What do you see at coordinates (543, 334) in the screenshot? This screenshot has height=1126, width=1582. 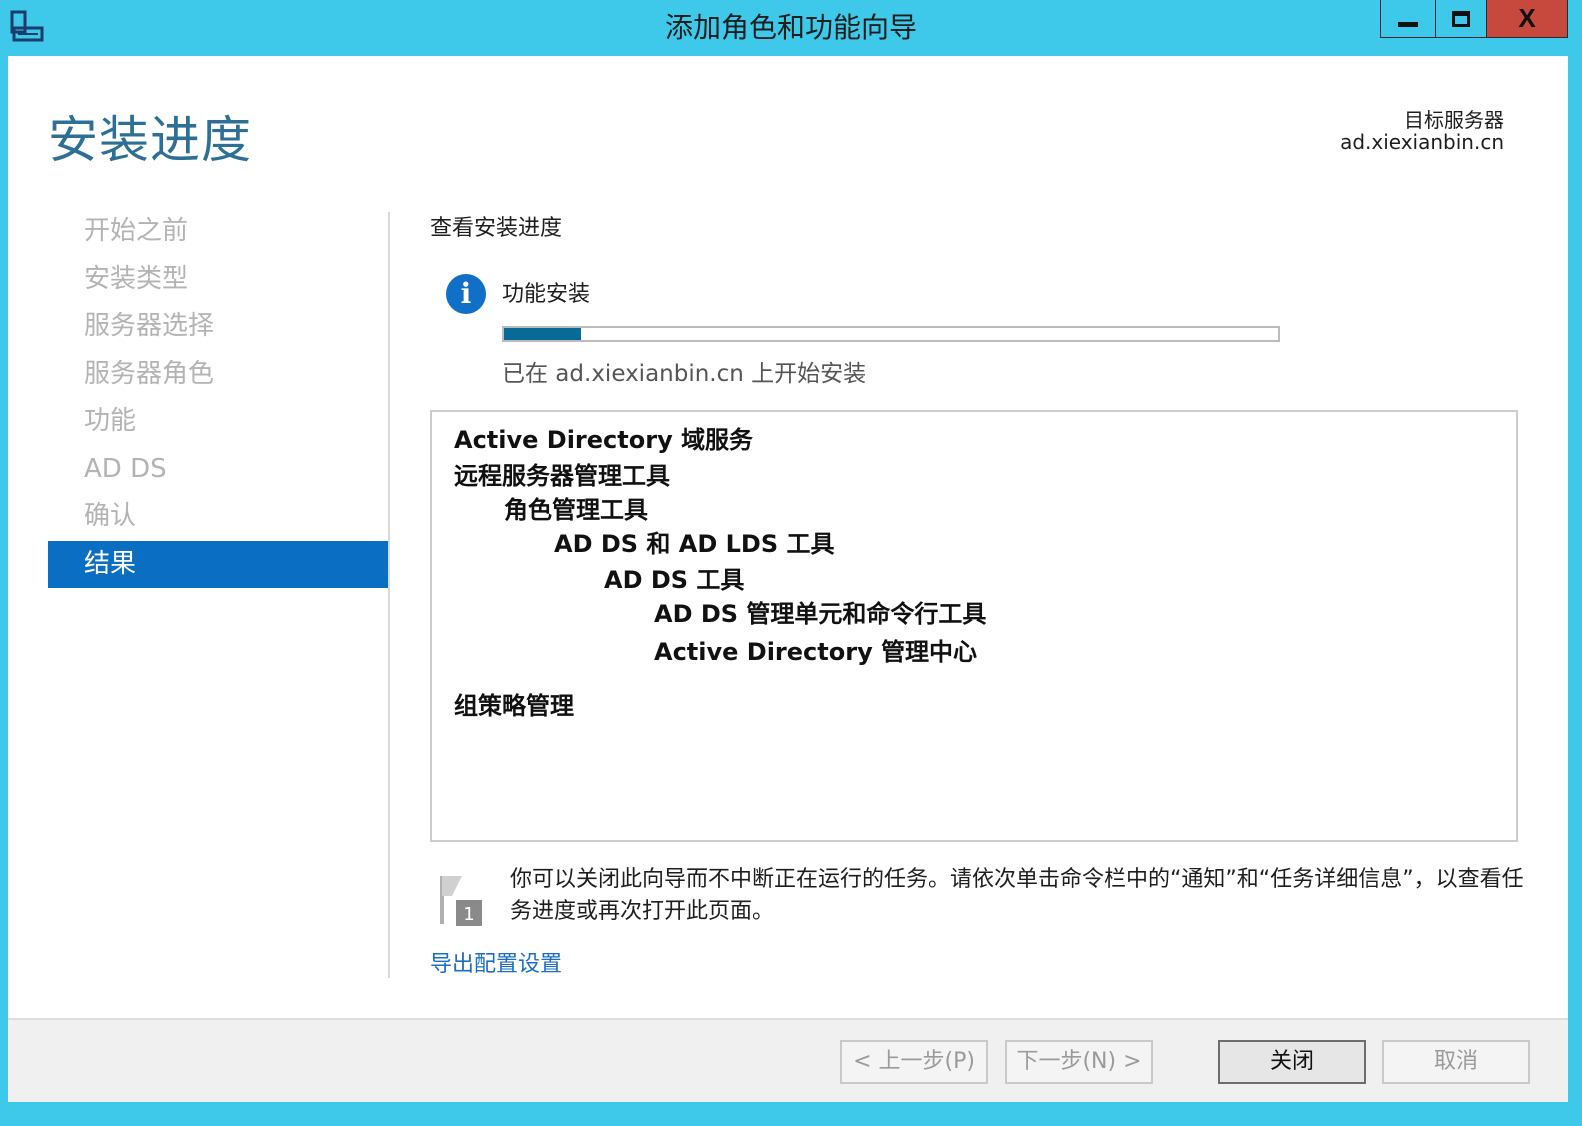 I see `progress-fill` at bounding box center [543, 334].